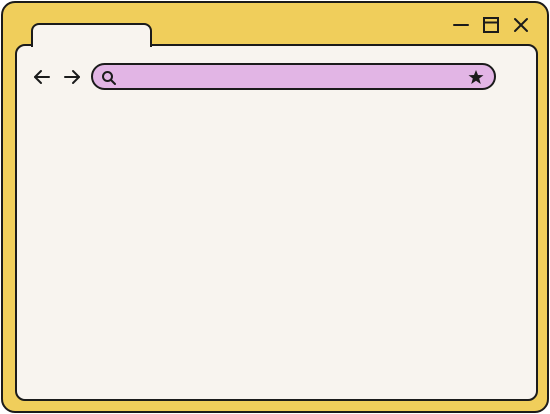 The height and width of the screenshot is (414, 550). I want to click on close-icon, so click(521, 25).